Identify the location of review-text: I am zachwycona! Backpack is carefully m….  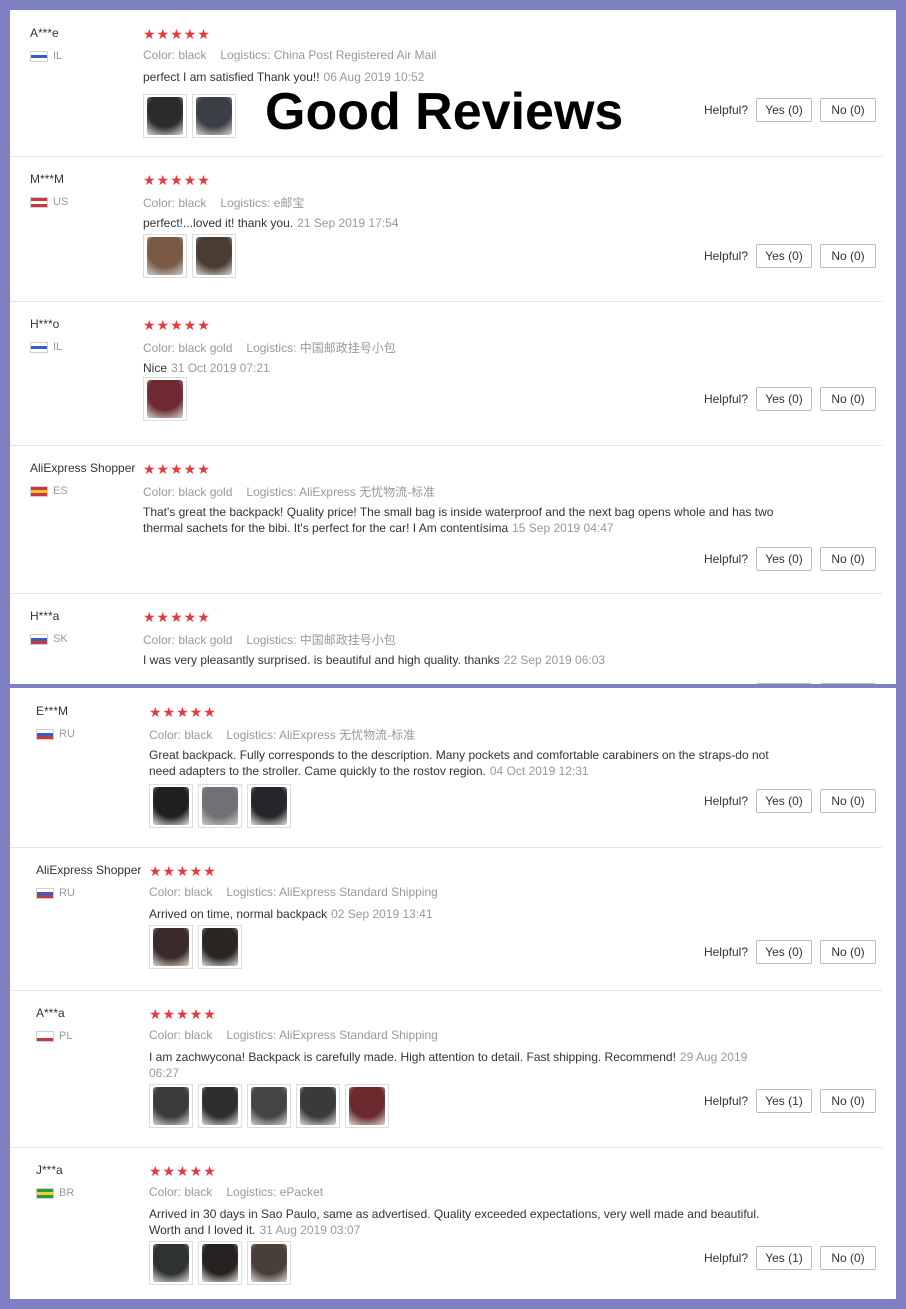
(454, 1065).